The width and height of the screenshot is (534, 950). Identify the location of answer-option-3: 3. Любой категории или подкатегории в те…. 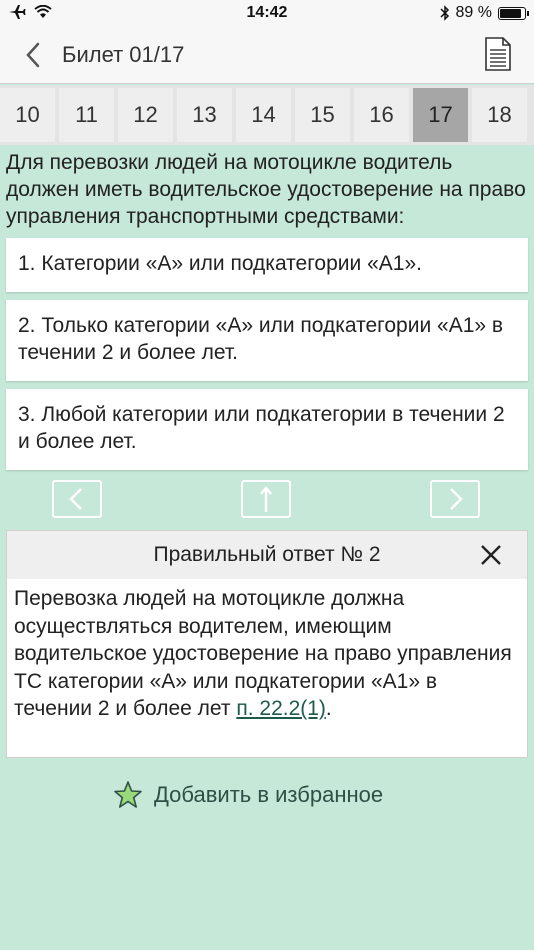
(267, 429).